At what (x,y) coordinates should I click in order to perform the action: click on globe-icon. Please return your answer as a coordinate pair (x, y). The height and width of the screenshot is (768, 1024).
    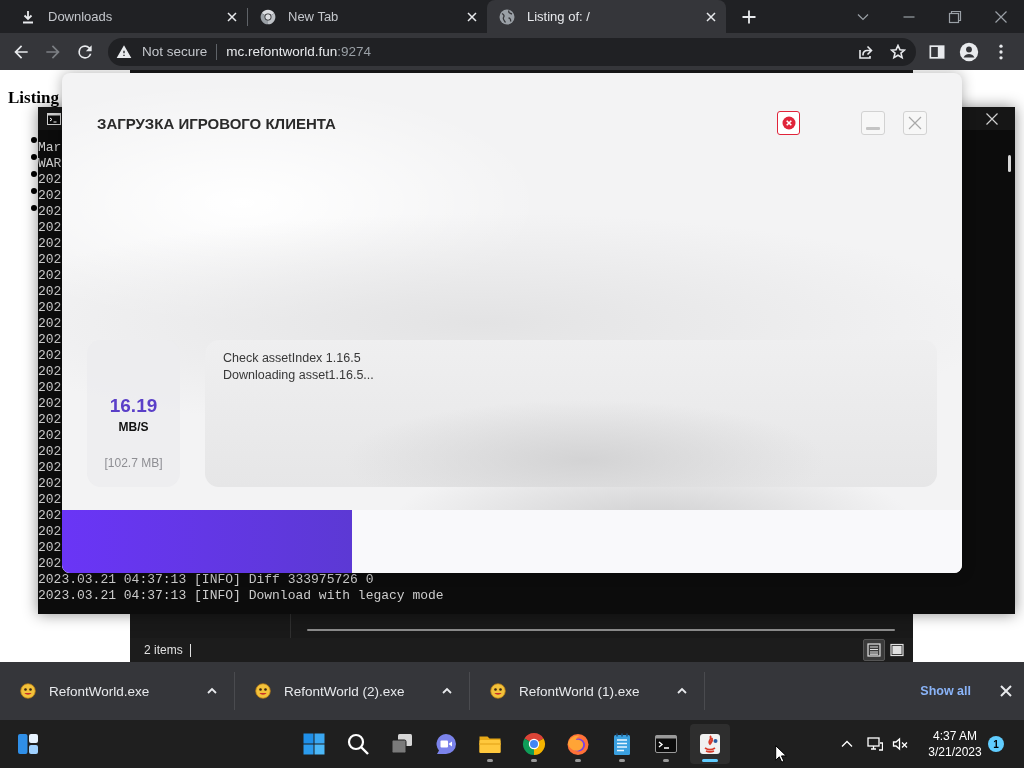
    Looking at the image, I should click on (507, 16).